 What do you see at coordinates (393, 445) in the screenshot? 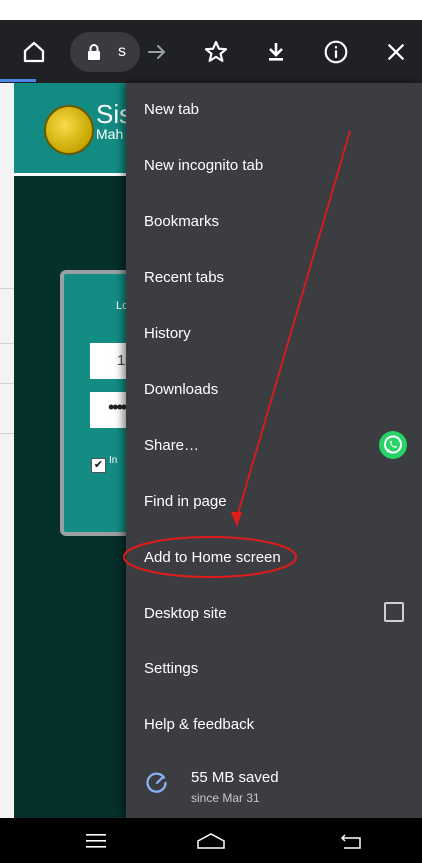
I see `whatsapp-icon` at bounding box center [393, 445].